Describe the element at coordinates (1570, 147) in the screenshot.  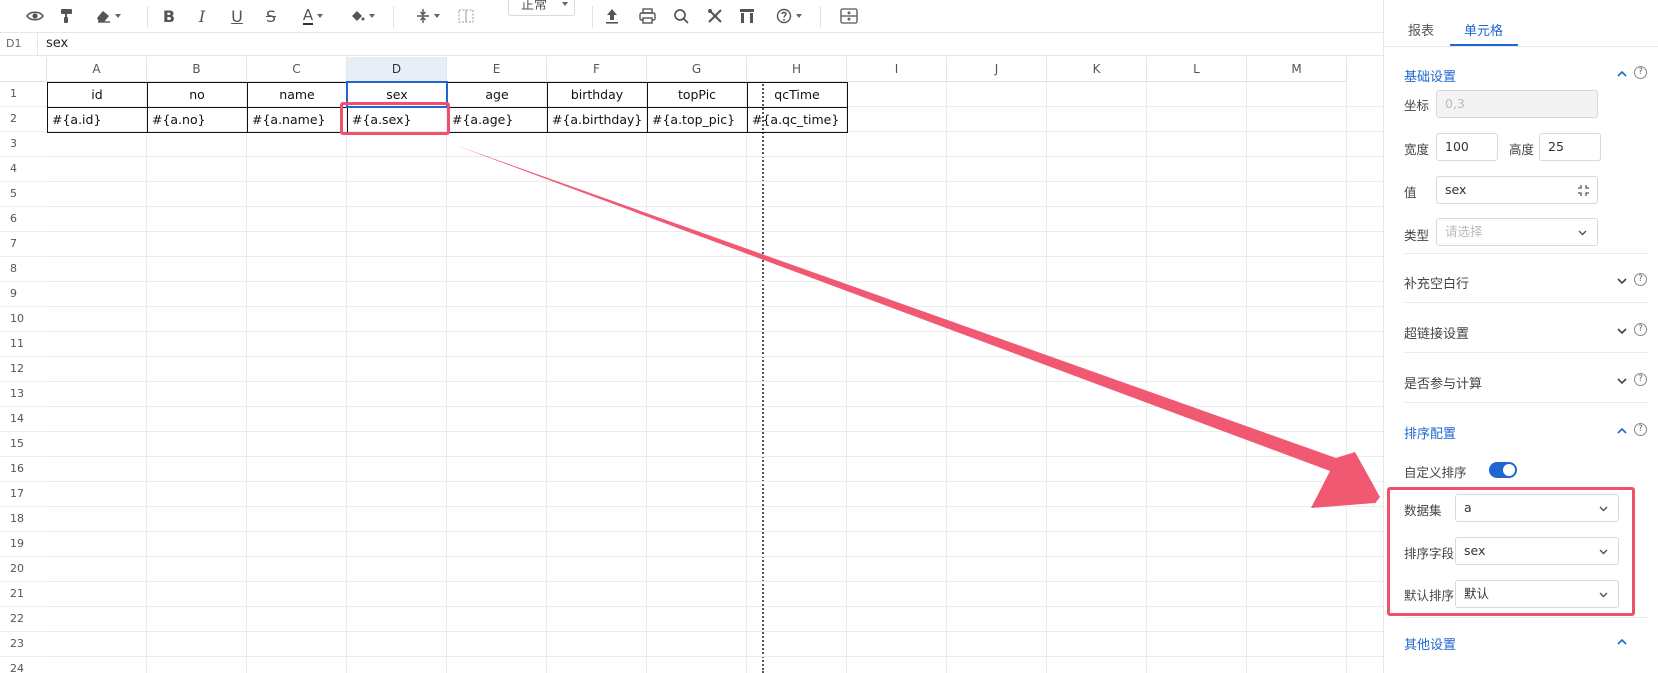
I see `height-input: 25` at that location.